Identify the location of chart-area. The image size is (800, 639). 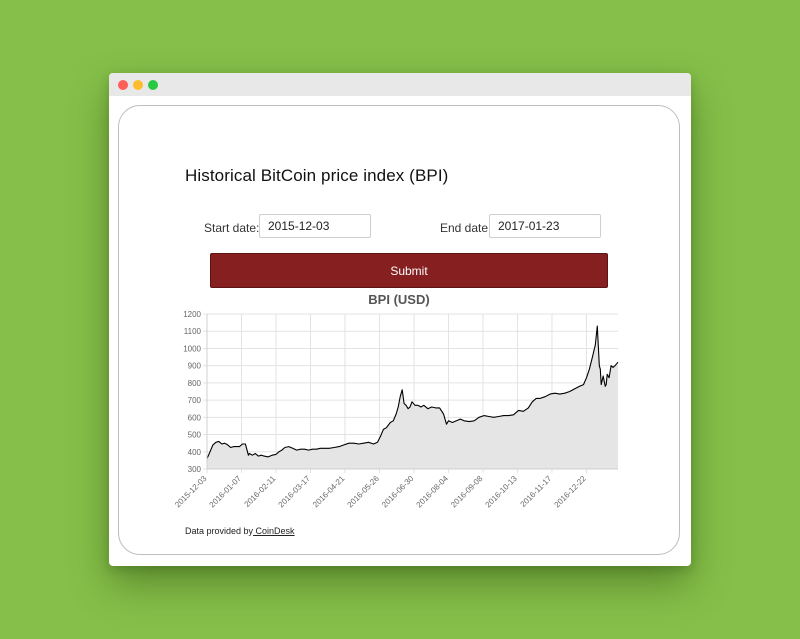
(412, 397).